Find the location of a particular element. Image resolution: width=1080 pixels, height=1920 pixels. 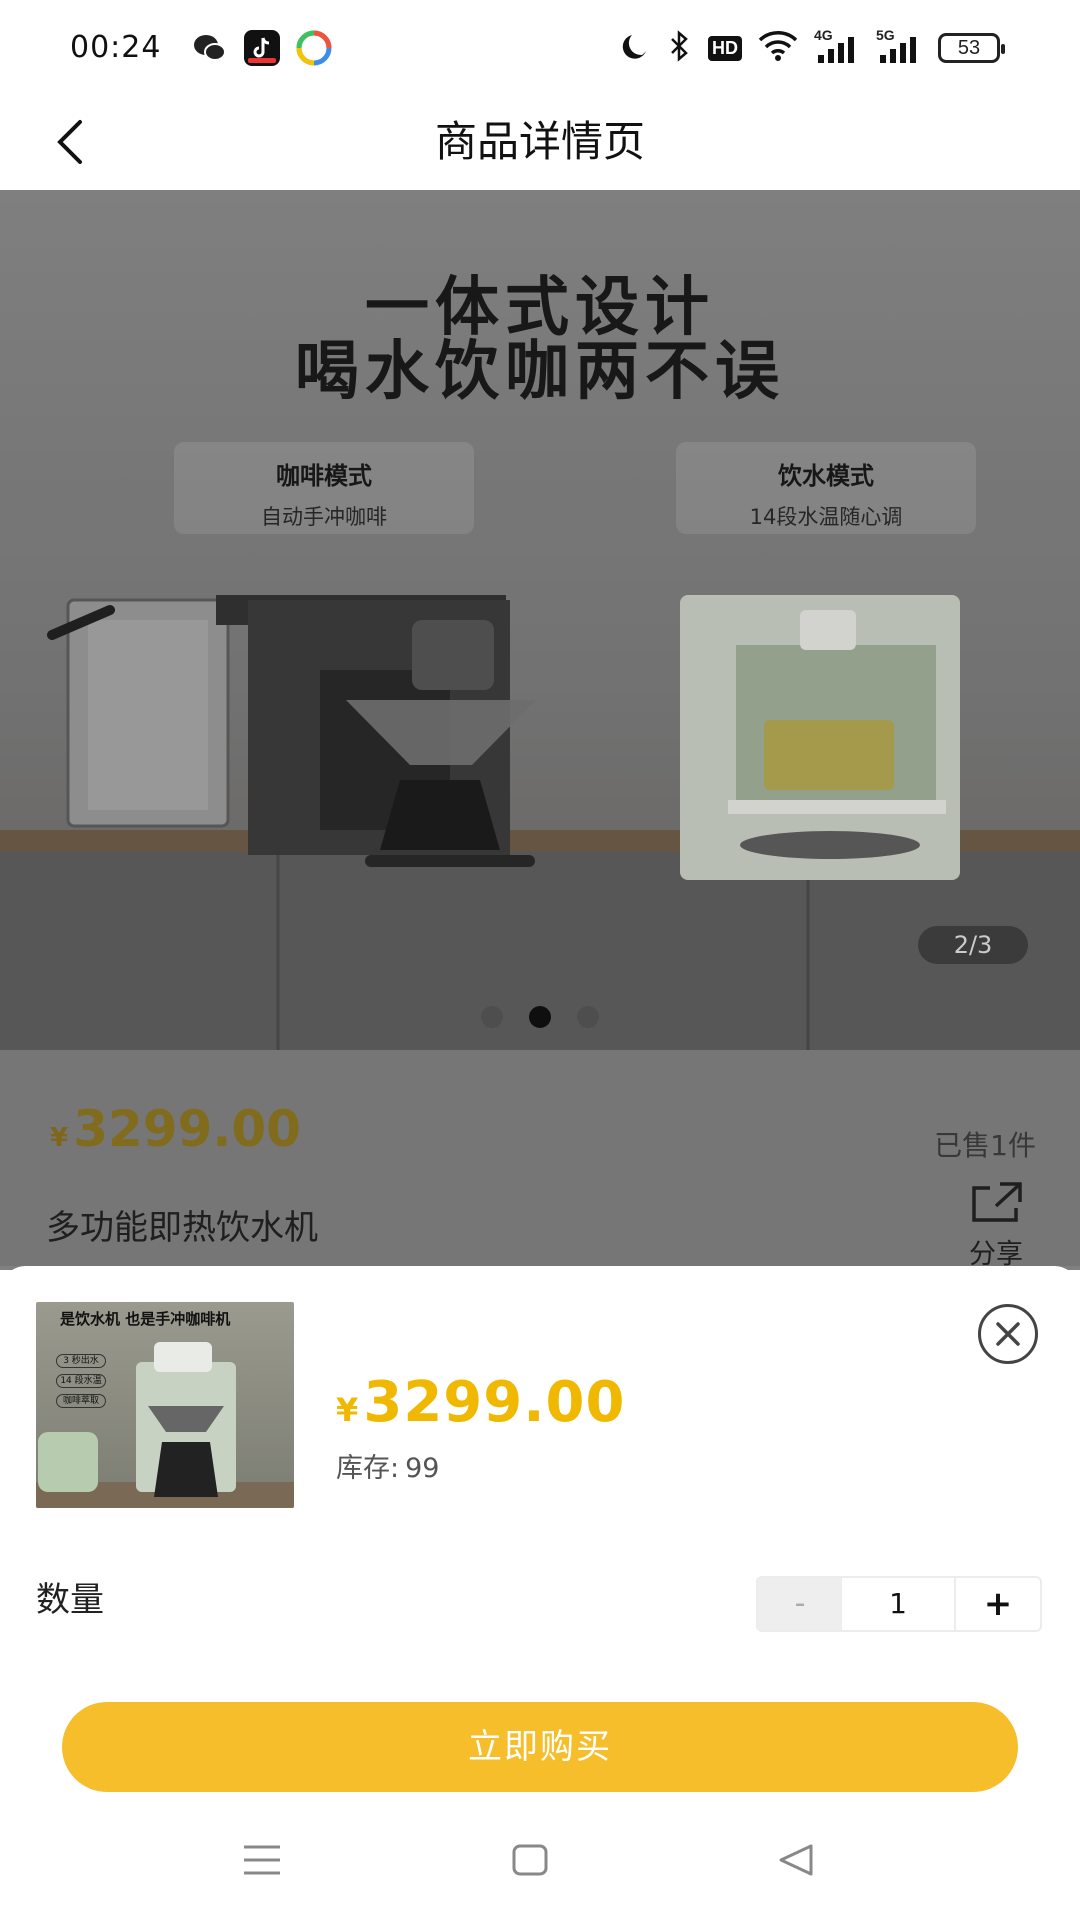

hd-icon: HD is located at coordinates (725, 48).